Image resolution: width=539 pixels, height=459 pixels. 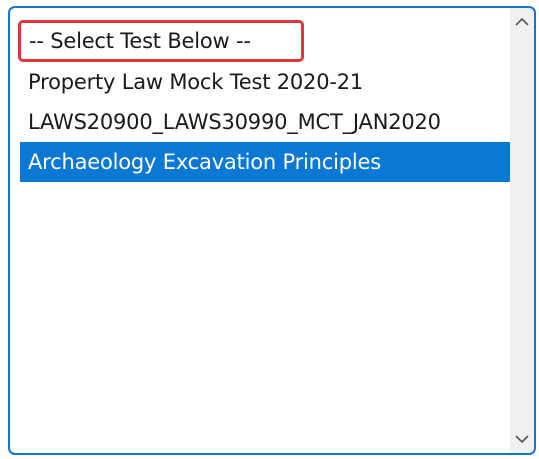 I want to click on option-select-test-placeholder: -- Select Test Below --, so click(x=161, y=41).